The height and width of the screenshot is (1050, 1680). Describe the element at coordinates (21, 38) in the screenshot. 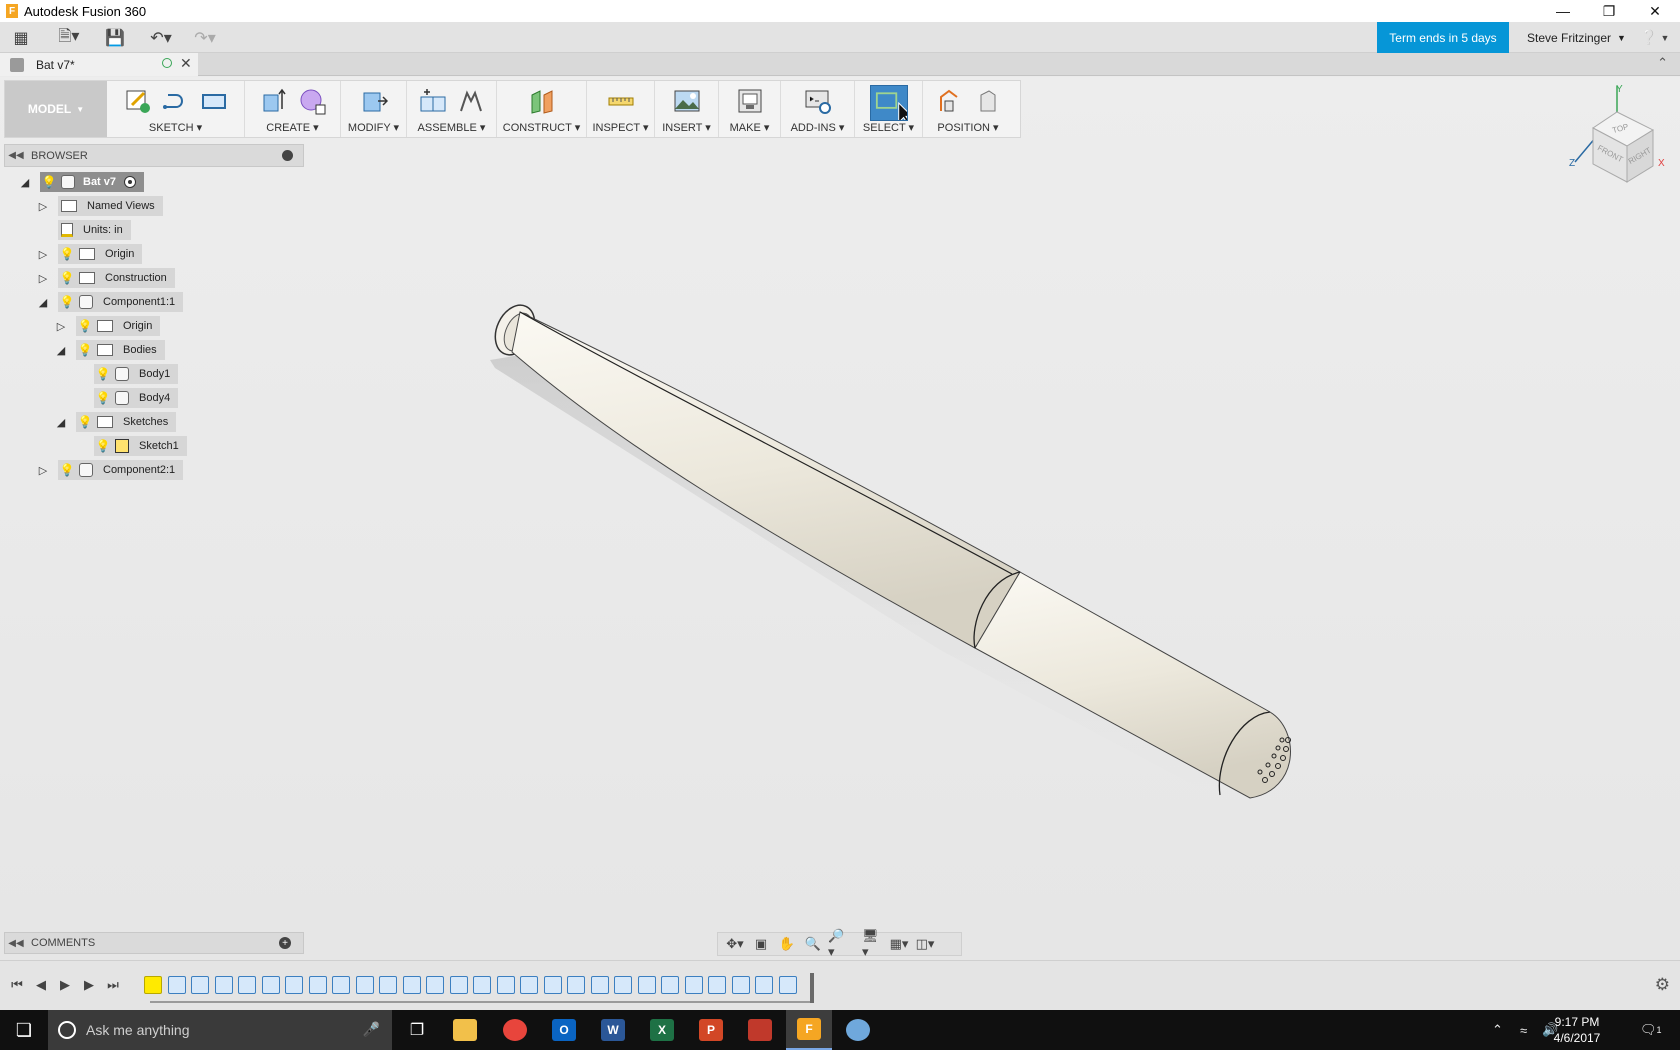

I see `data-panel-grid-icon: ▦` at that location.